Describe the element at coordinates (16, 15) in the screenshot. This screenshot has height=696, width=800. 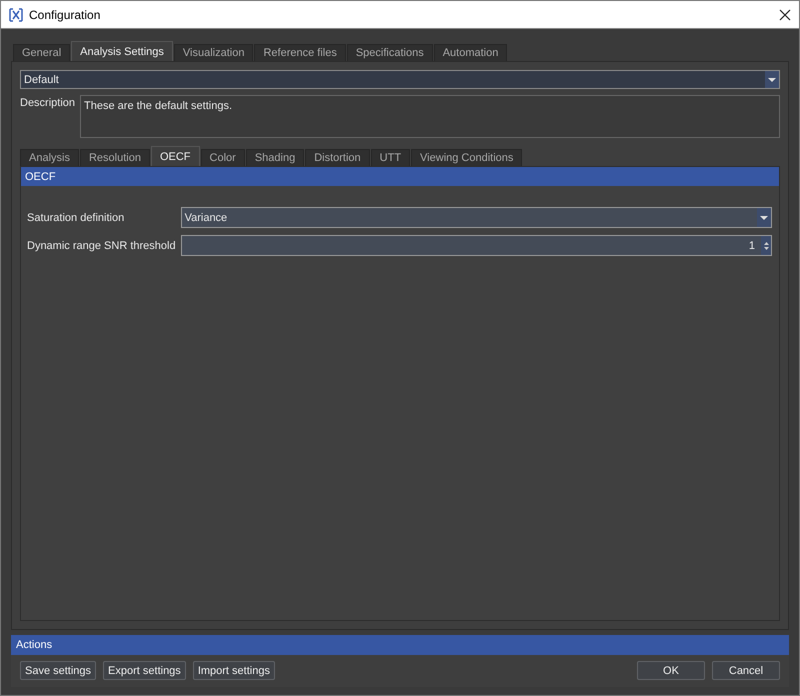
I see `app-logo-icon` at that location.